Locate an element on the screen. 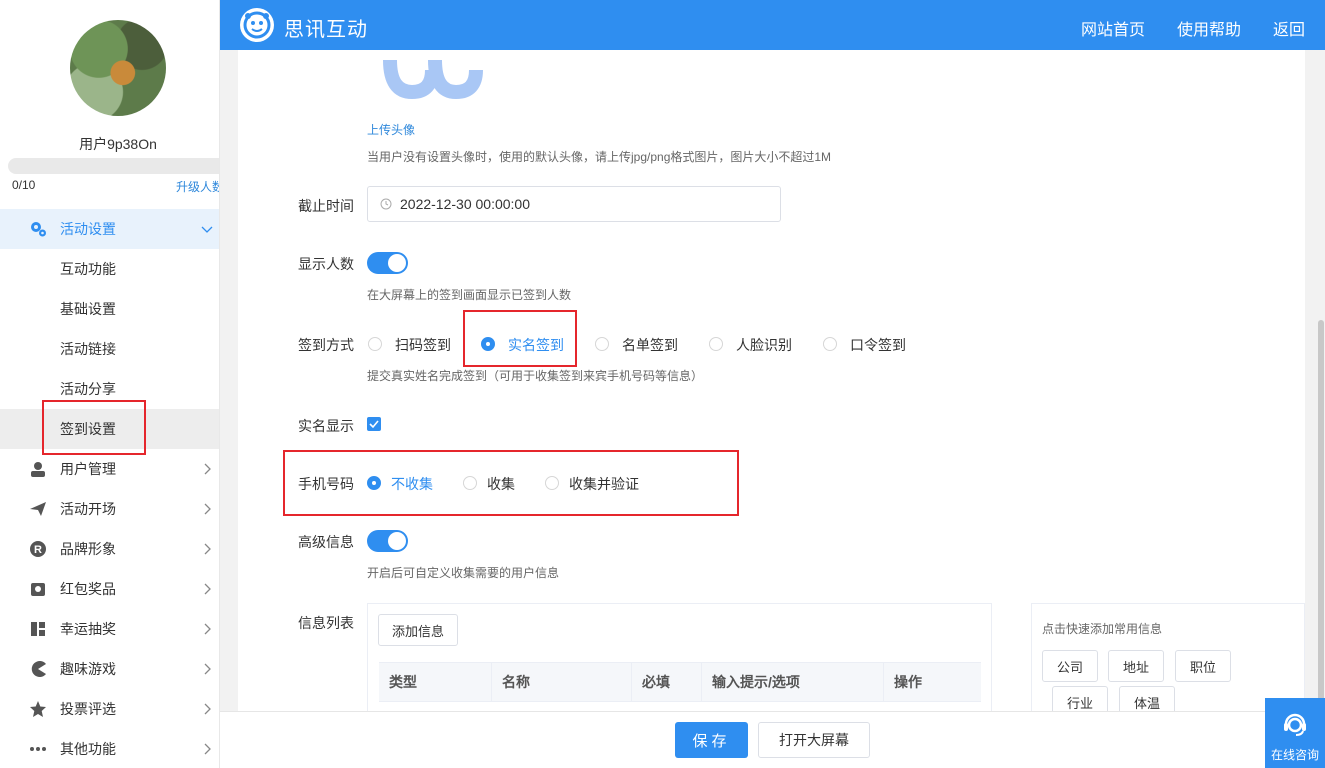  submenu-label: 基础设置 is located at coordinates (88, 309).